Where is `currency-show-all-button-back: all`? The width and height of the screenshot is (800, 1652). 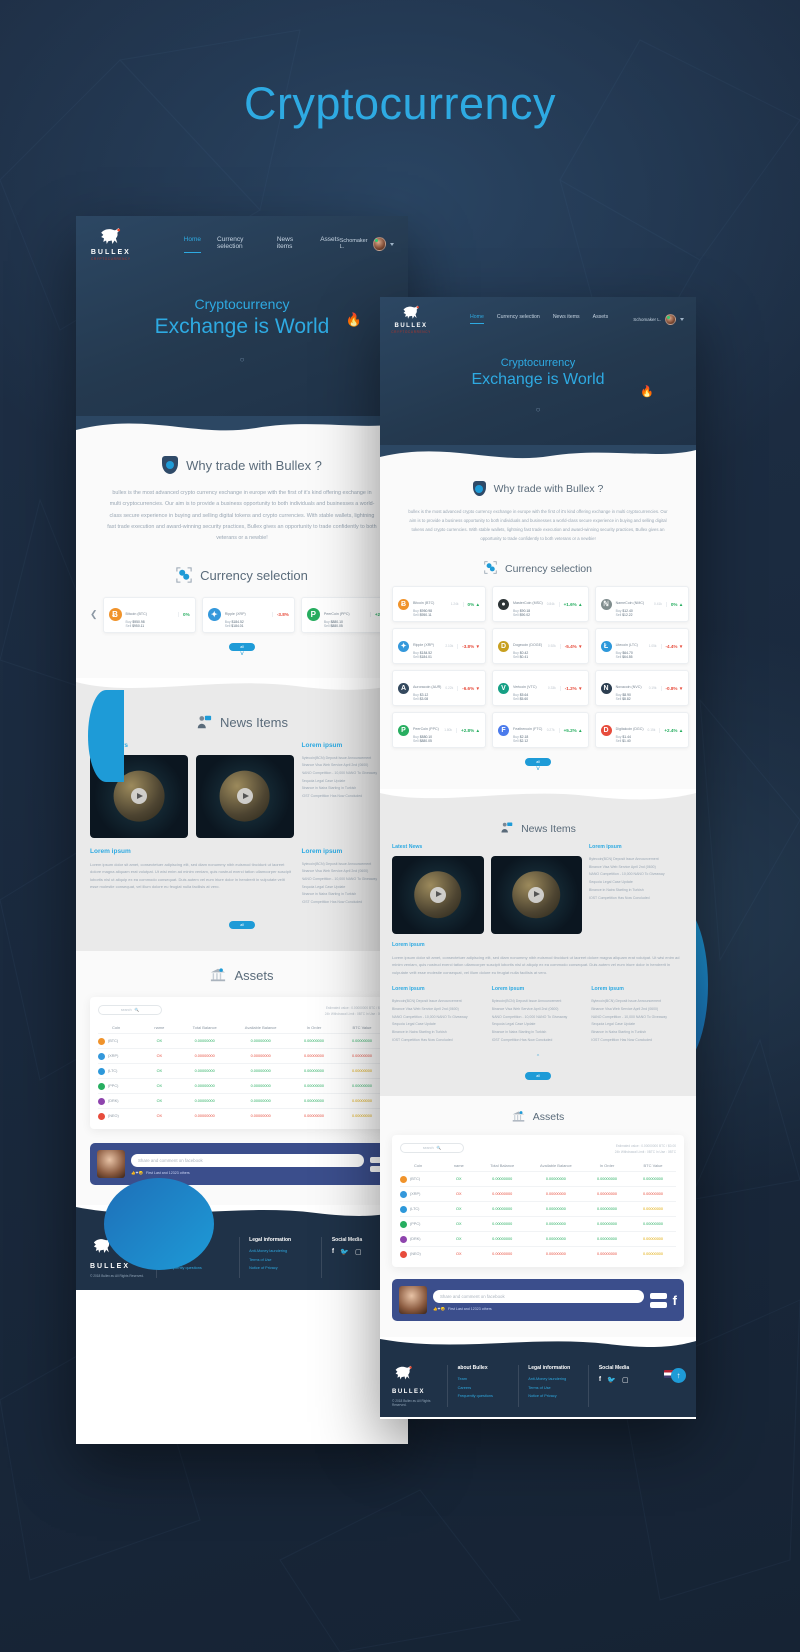
currency-show-all-button-back: all is located at coordinates (242, 646).